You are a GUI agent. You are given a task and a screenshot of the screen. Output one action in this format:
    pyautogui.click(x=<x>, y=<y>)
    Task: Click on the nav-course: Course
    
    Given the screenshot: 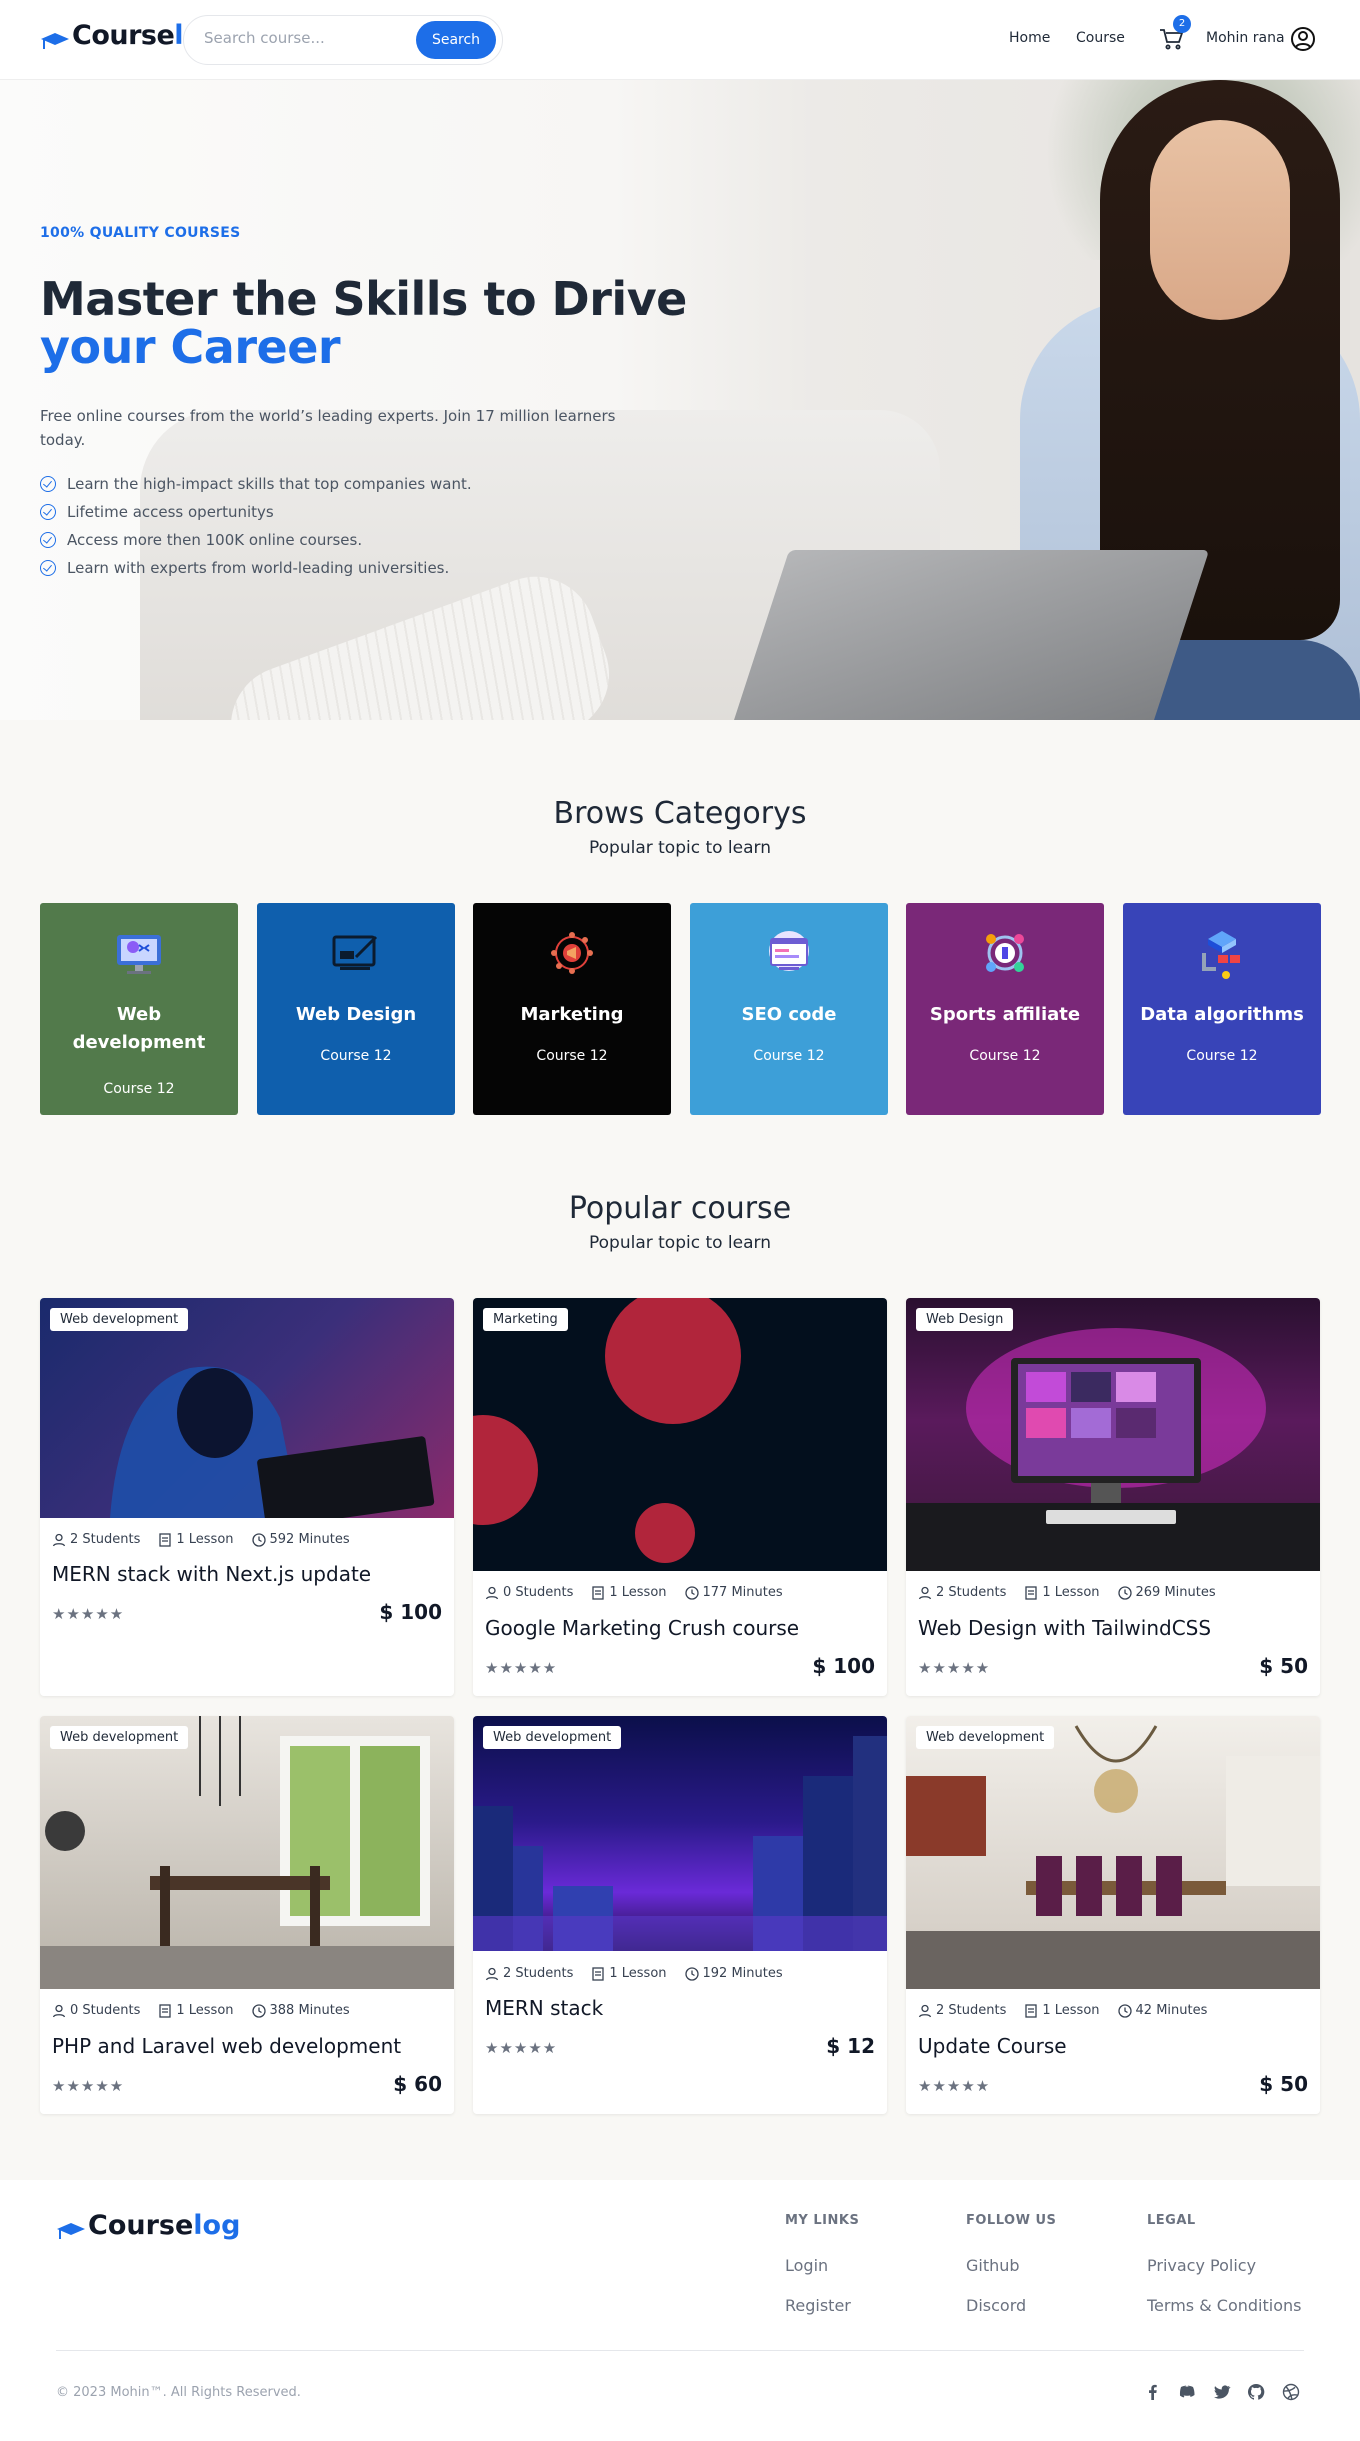 What is the action you would take?
    pyautogui.click(x=1100, y=38)
    